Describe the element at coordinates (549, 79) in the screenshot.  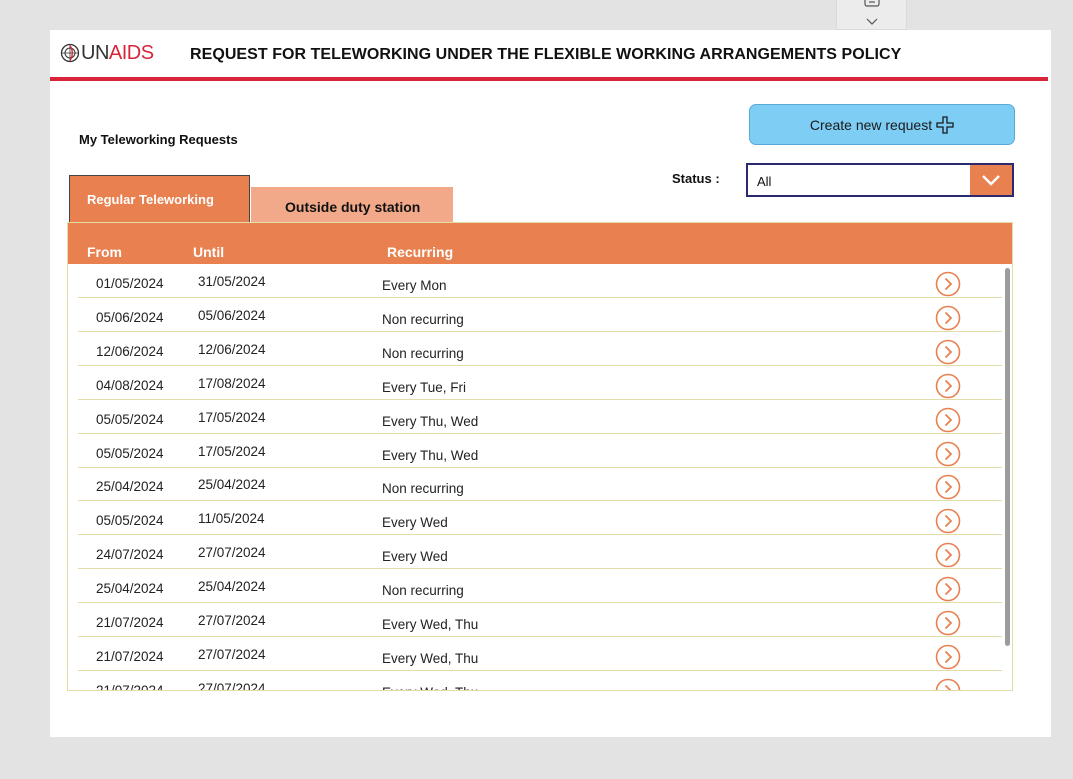
I see `header-divider` at that location.